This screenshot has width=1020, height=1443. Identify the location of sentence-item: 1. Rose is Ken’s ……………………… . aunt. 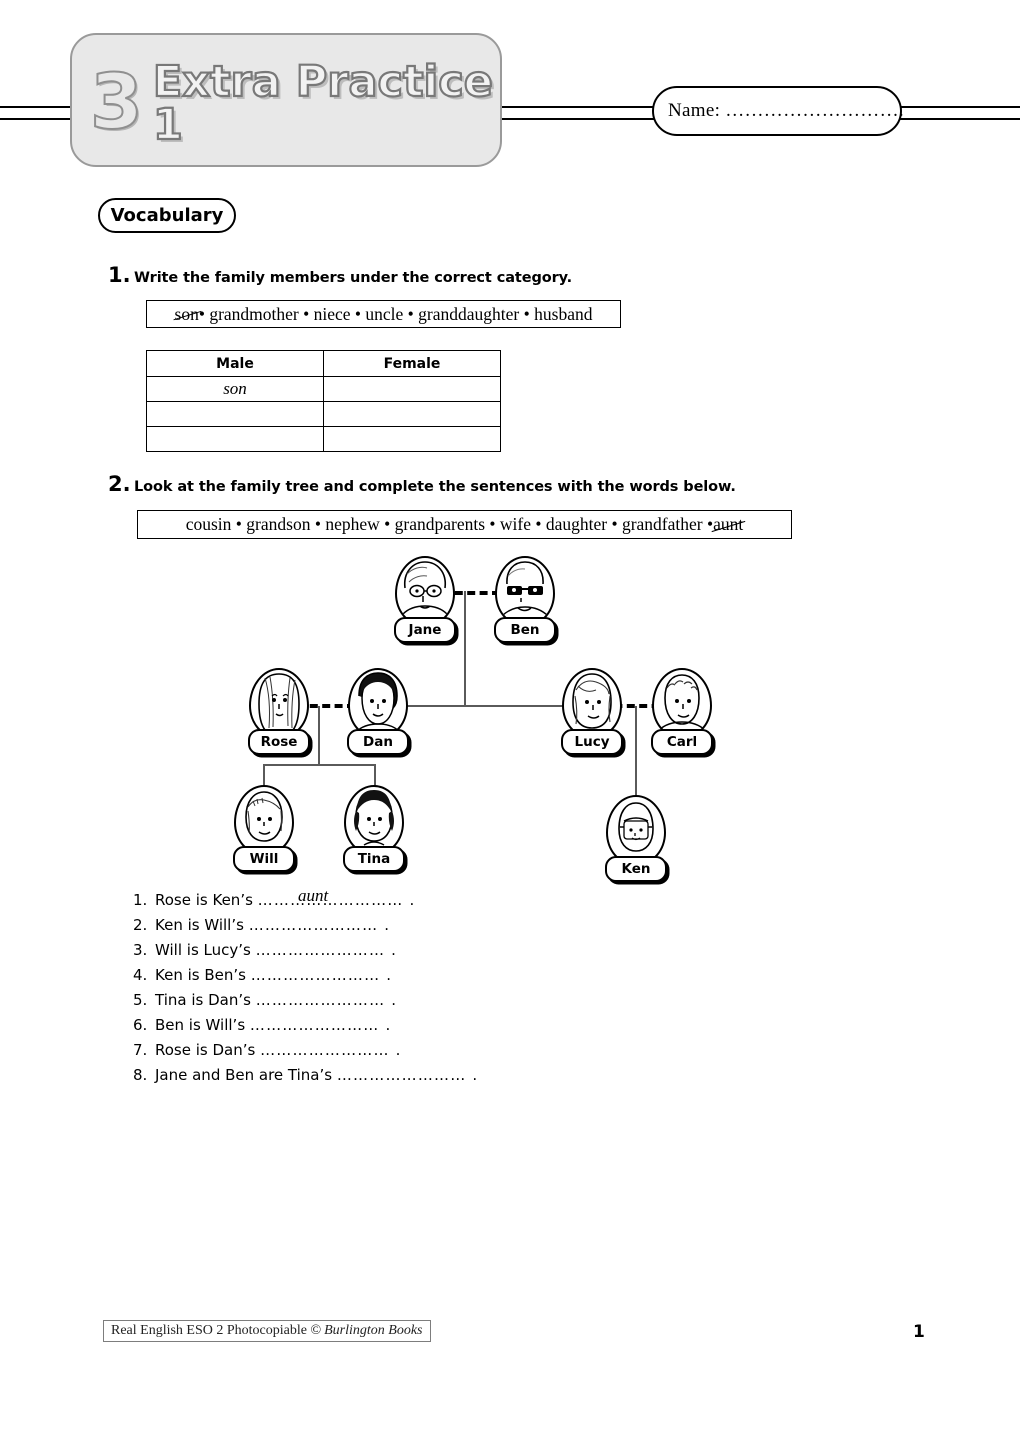
(305, 899).